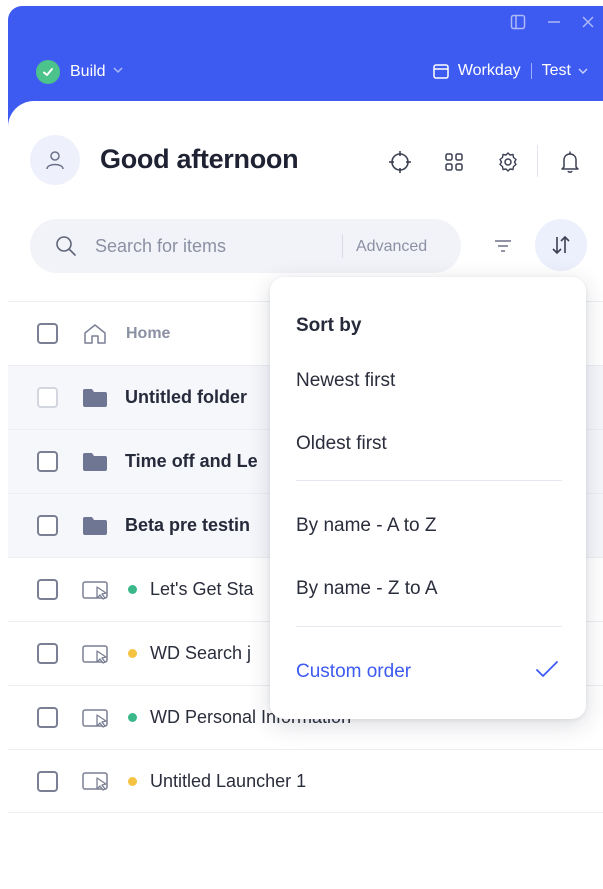 This screenshot has height=889, width=603. Describe the element at coordinates (228, 780) in the screenshot. I see `item-label: Untitled Launcher 1` at that location.